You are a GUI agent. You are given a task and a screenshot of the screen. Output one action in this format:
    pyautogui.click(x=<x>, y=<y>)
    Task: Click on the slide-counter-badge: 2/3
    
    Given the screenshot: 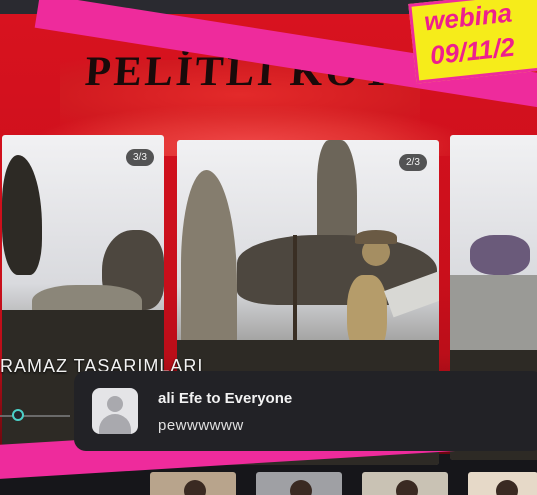 What is the action you would take?
    pyautogui.click(x=413, y=162)
    